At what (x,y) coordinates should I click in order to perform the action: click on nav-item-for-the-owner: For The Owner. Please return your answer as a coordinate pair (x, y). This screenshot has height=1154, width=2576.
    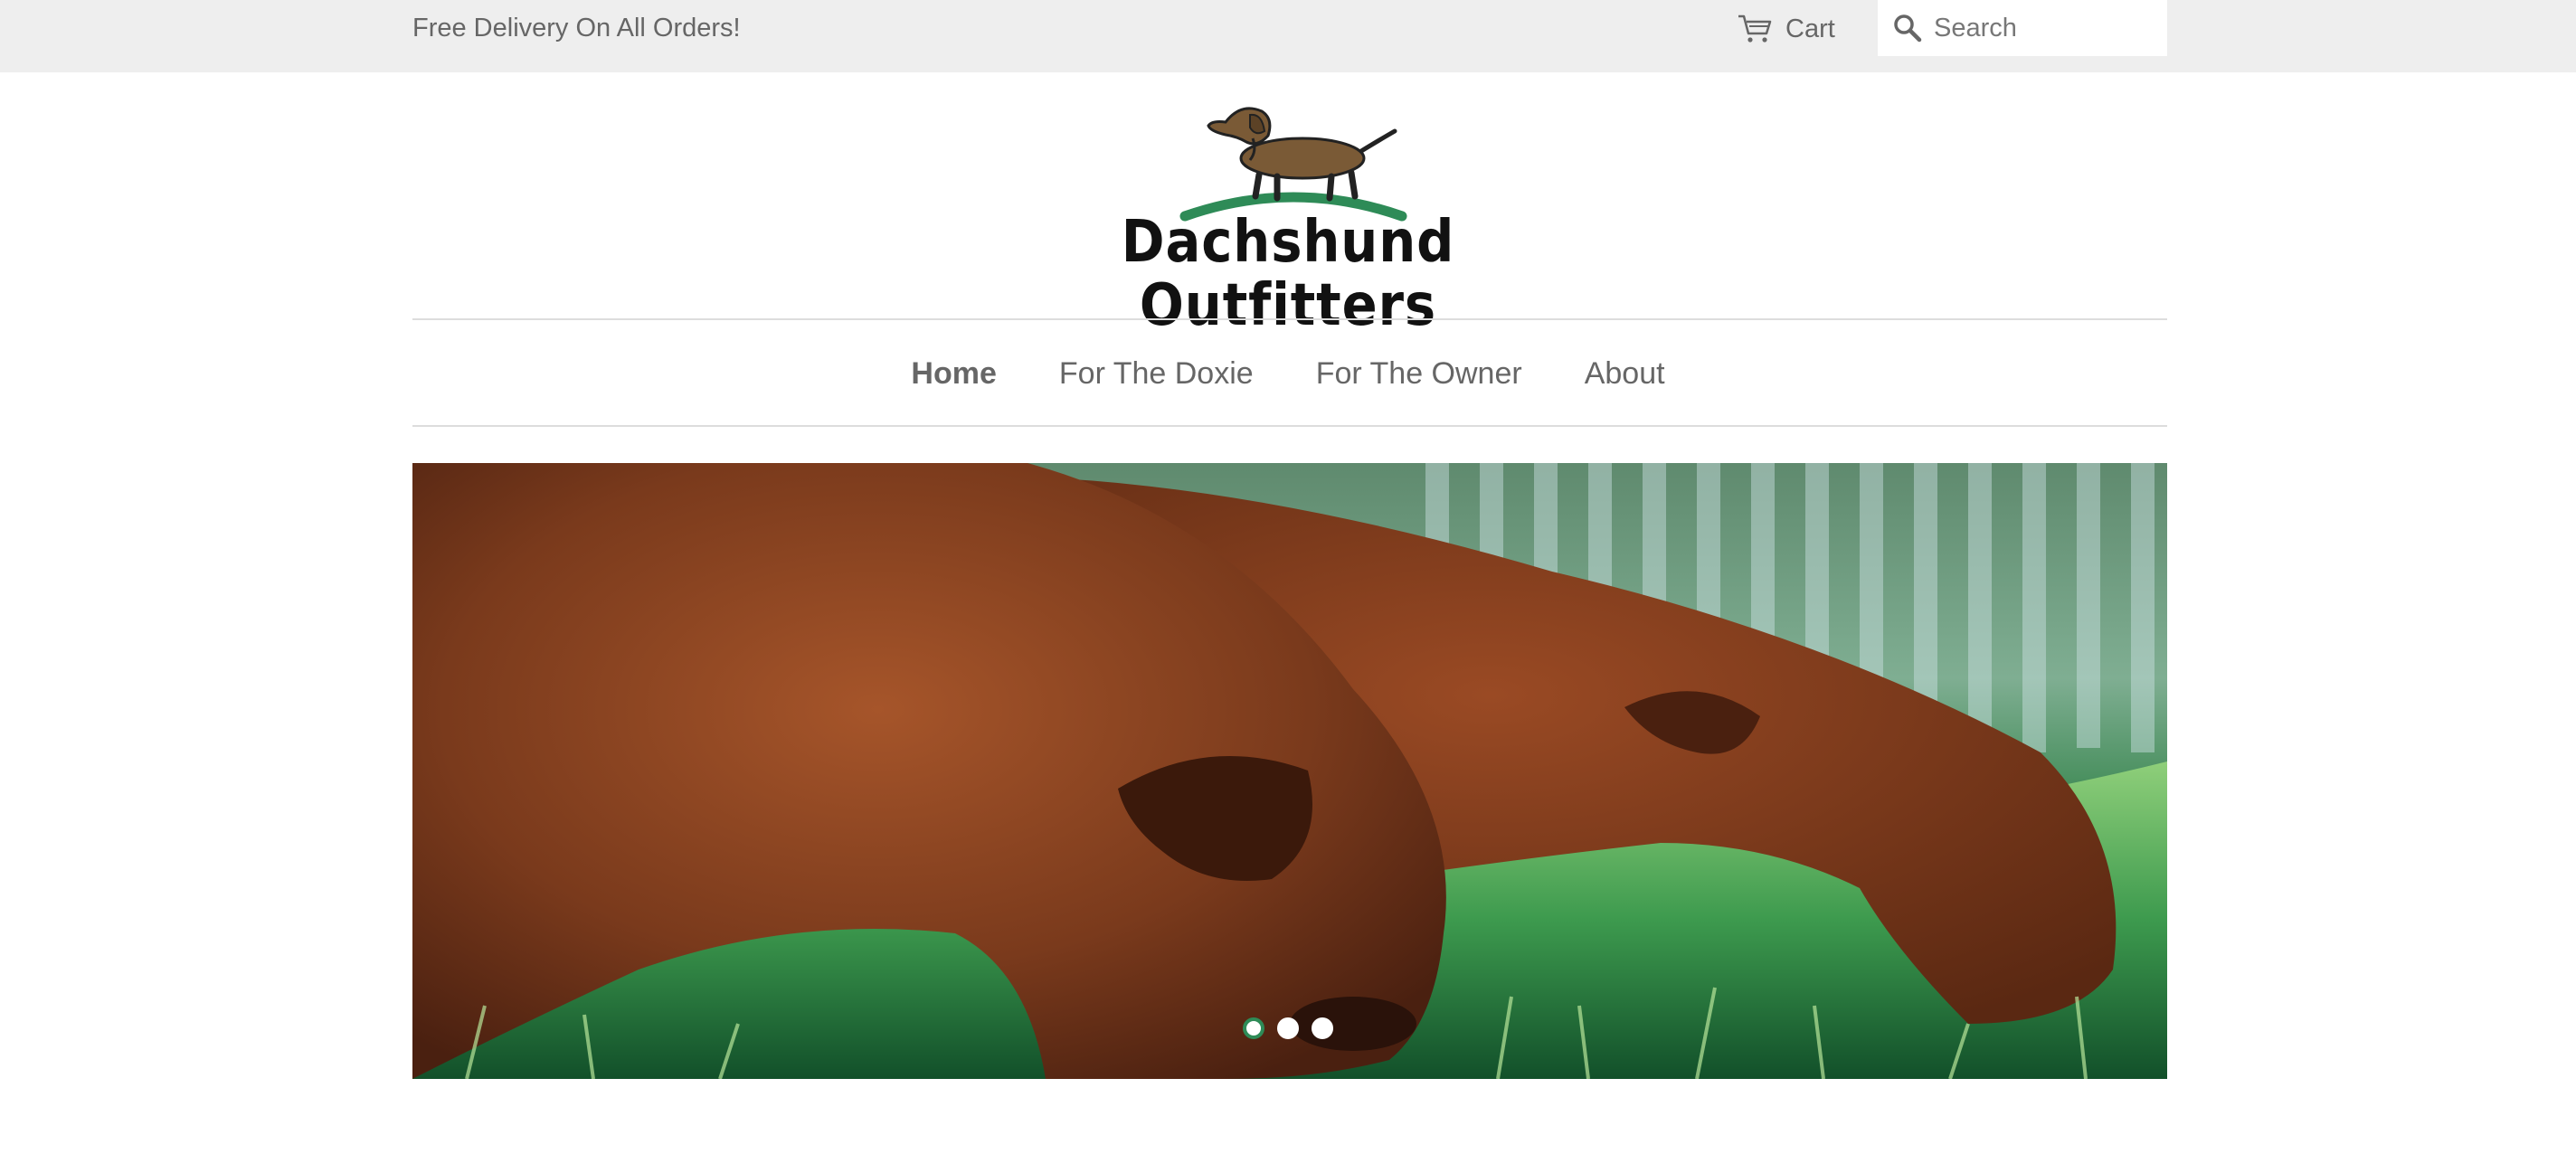
    Looking at the image, I should click on (1419, 373).